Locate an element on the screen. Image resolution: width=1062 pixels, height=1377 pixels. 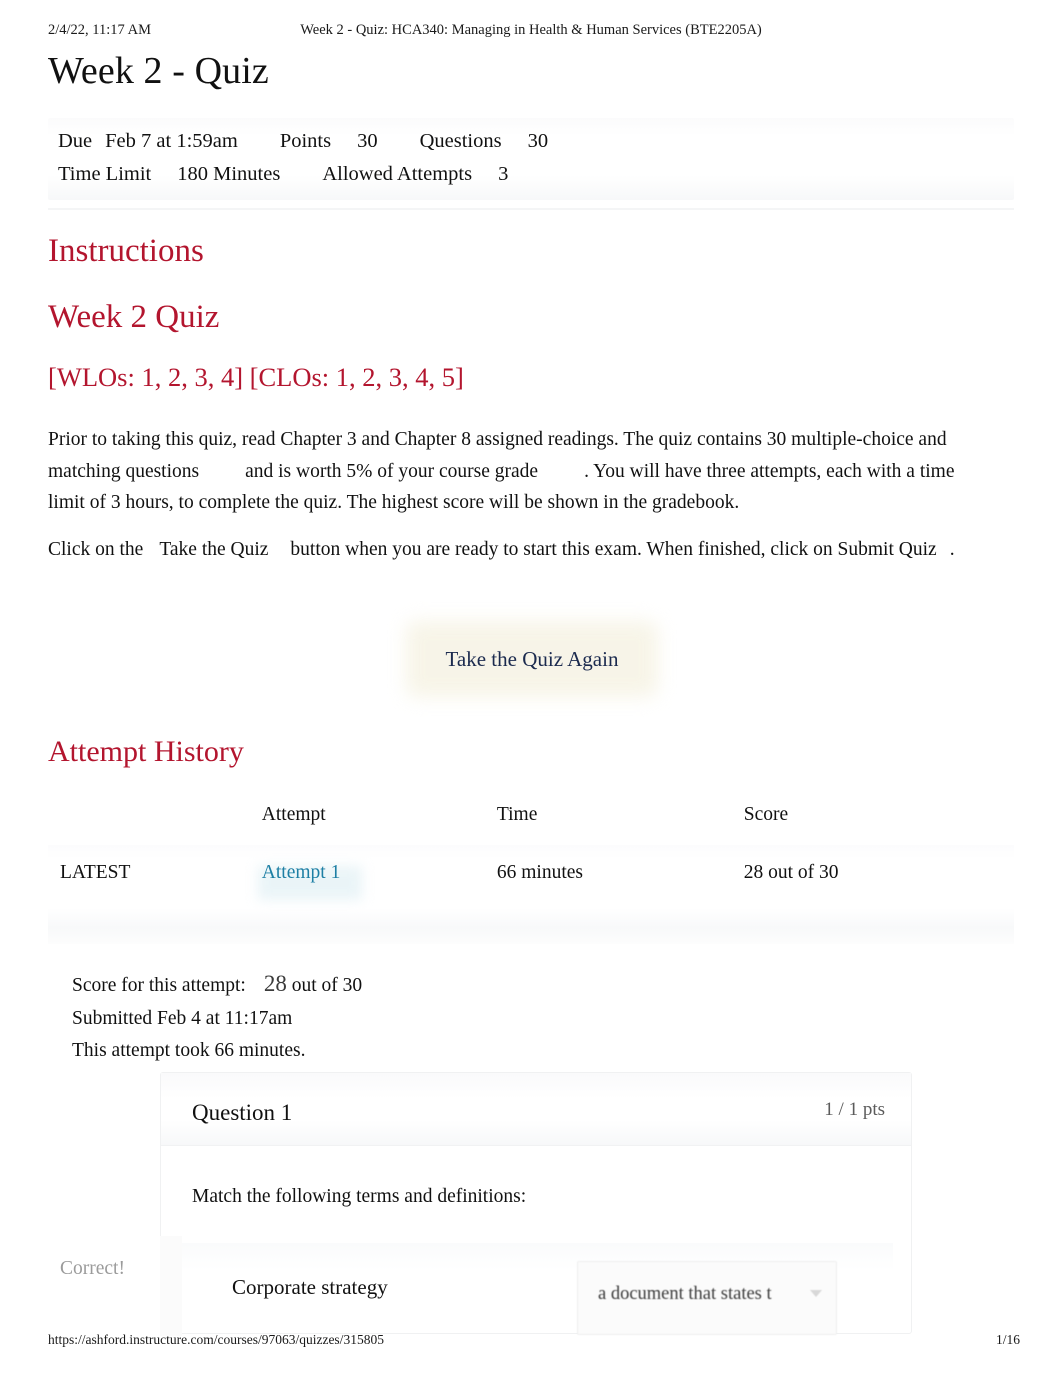
column-header-attempt: Attempt is located at coordinates (293, 814).